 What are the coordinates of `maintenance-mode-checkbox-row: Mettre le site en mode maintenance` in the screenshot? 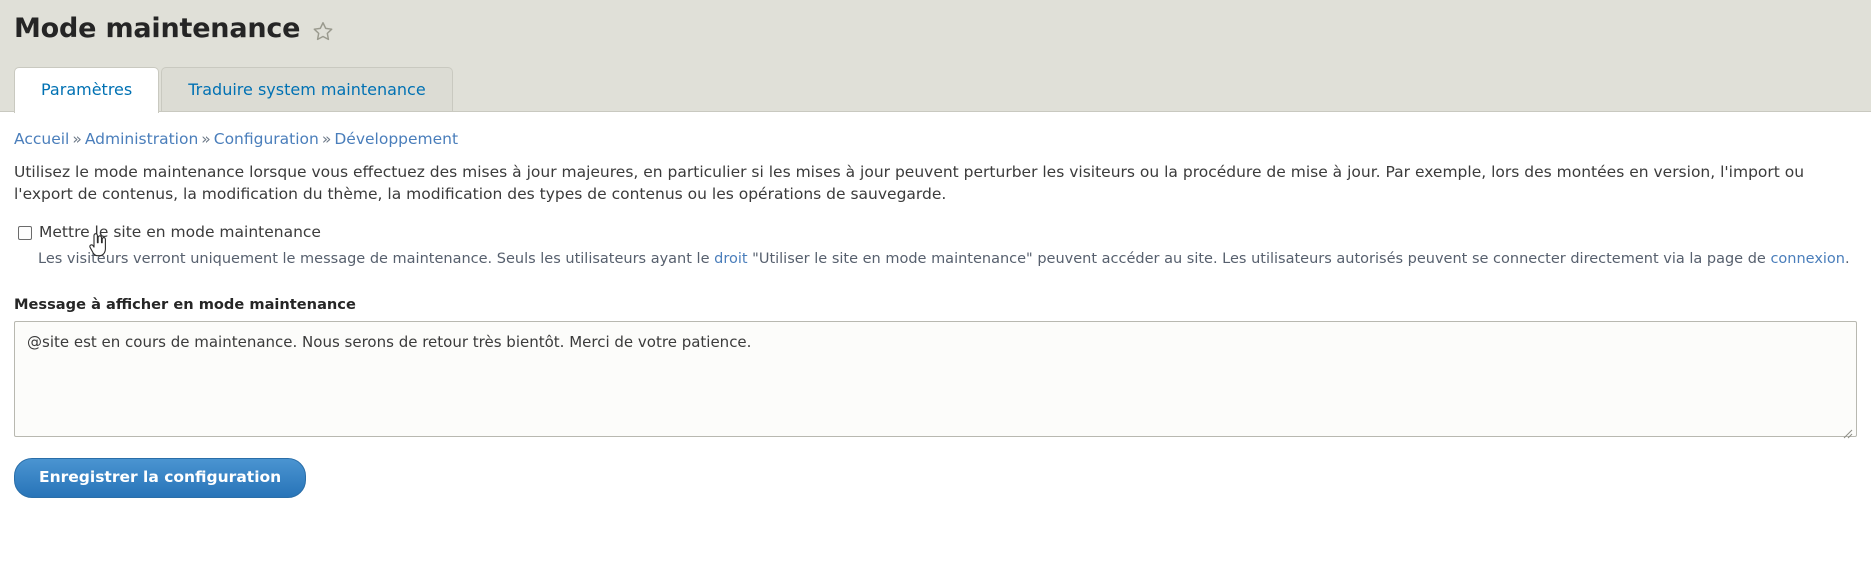 It's located at (935, 239).